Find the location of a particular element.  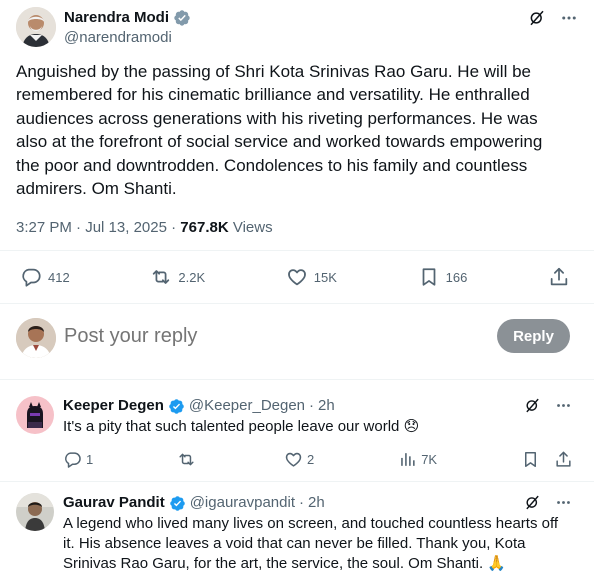

author-handle: @narendramodi is located at coordinates (127, 38).